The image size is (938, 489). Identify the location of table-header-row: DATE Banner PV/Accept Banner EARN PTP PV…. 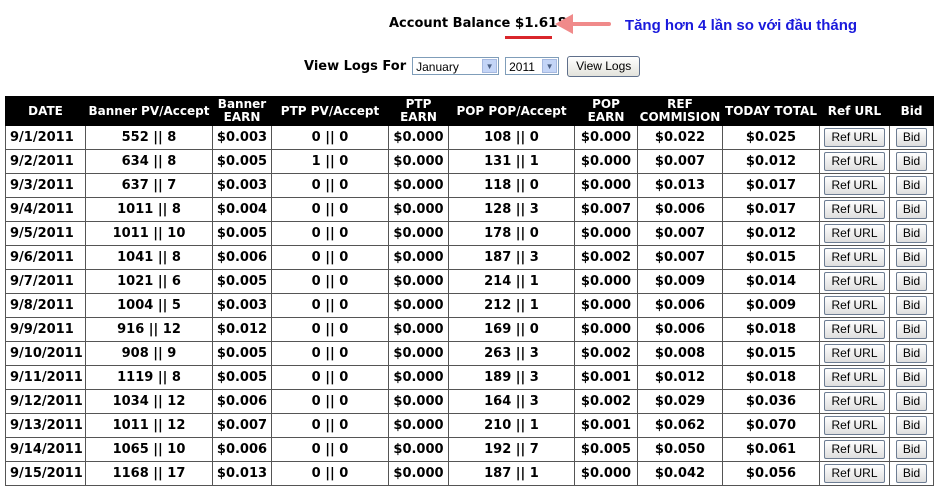
(469, 111).